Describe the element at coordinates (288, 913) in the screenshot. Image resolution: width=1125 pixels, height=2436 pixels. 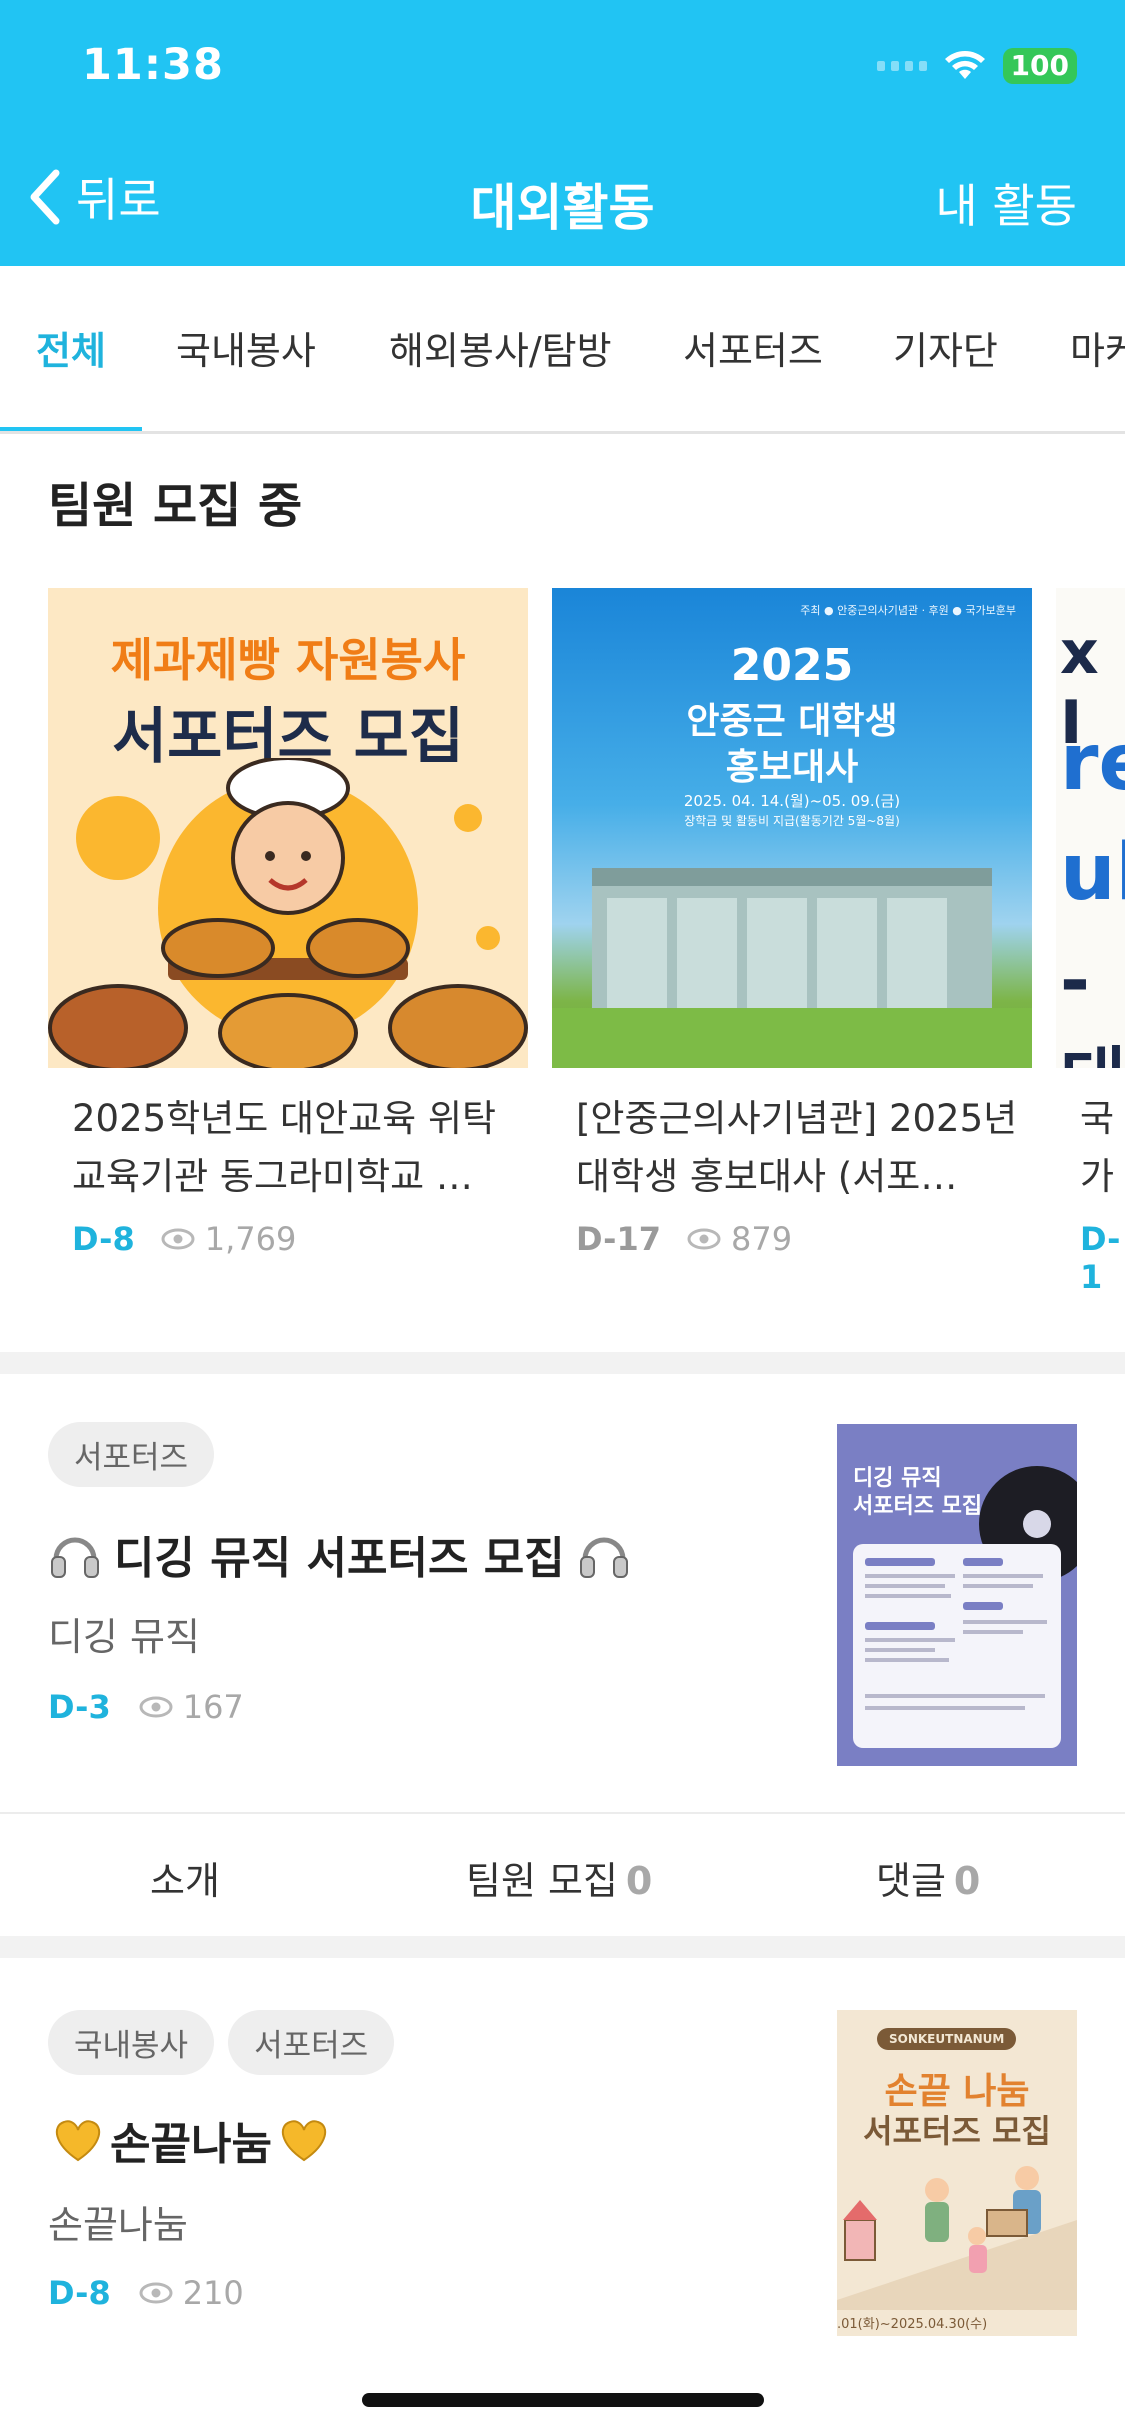
I see `baker-illustration` at that location.